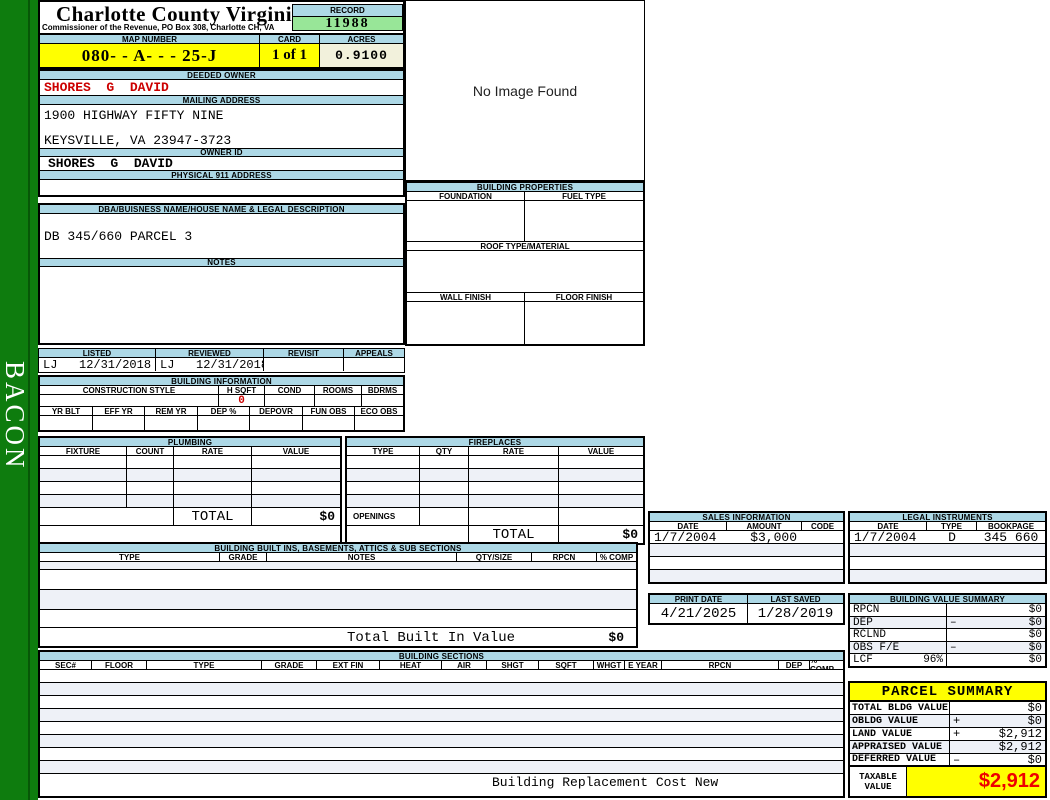 This screenshot has height=800, width=1050. What do you see at coordinates (296, 451) in the screenshot?
I see `value-header: VALUE` at bounding box center [296, 451].